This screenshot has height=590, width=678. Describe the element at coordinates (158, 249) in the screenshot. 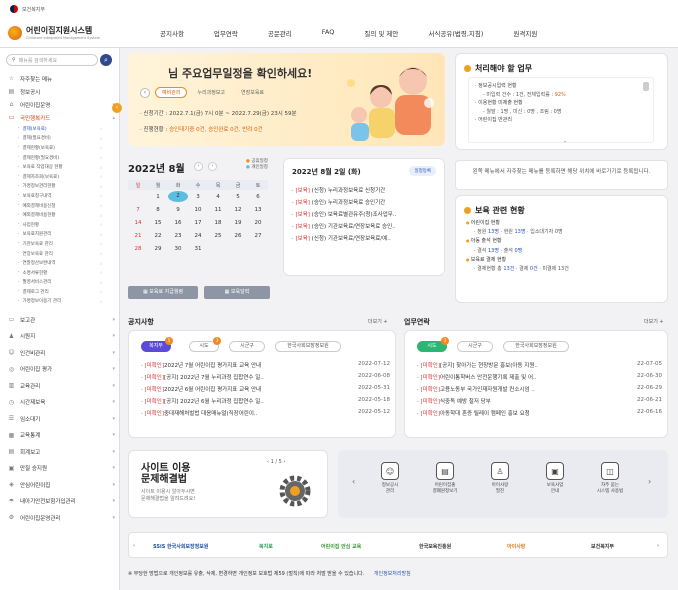

I see `calendar-day: 29` at that location.